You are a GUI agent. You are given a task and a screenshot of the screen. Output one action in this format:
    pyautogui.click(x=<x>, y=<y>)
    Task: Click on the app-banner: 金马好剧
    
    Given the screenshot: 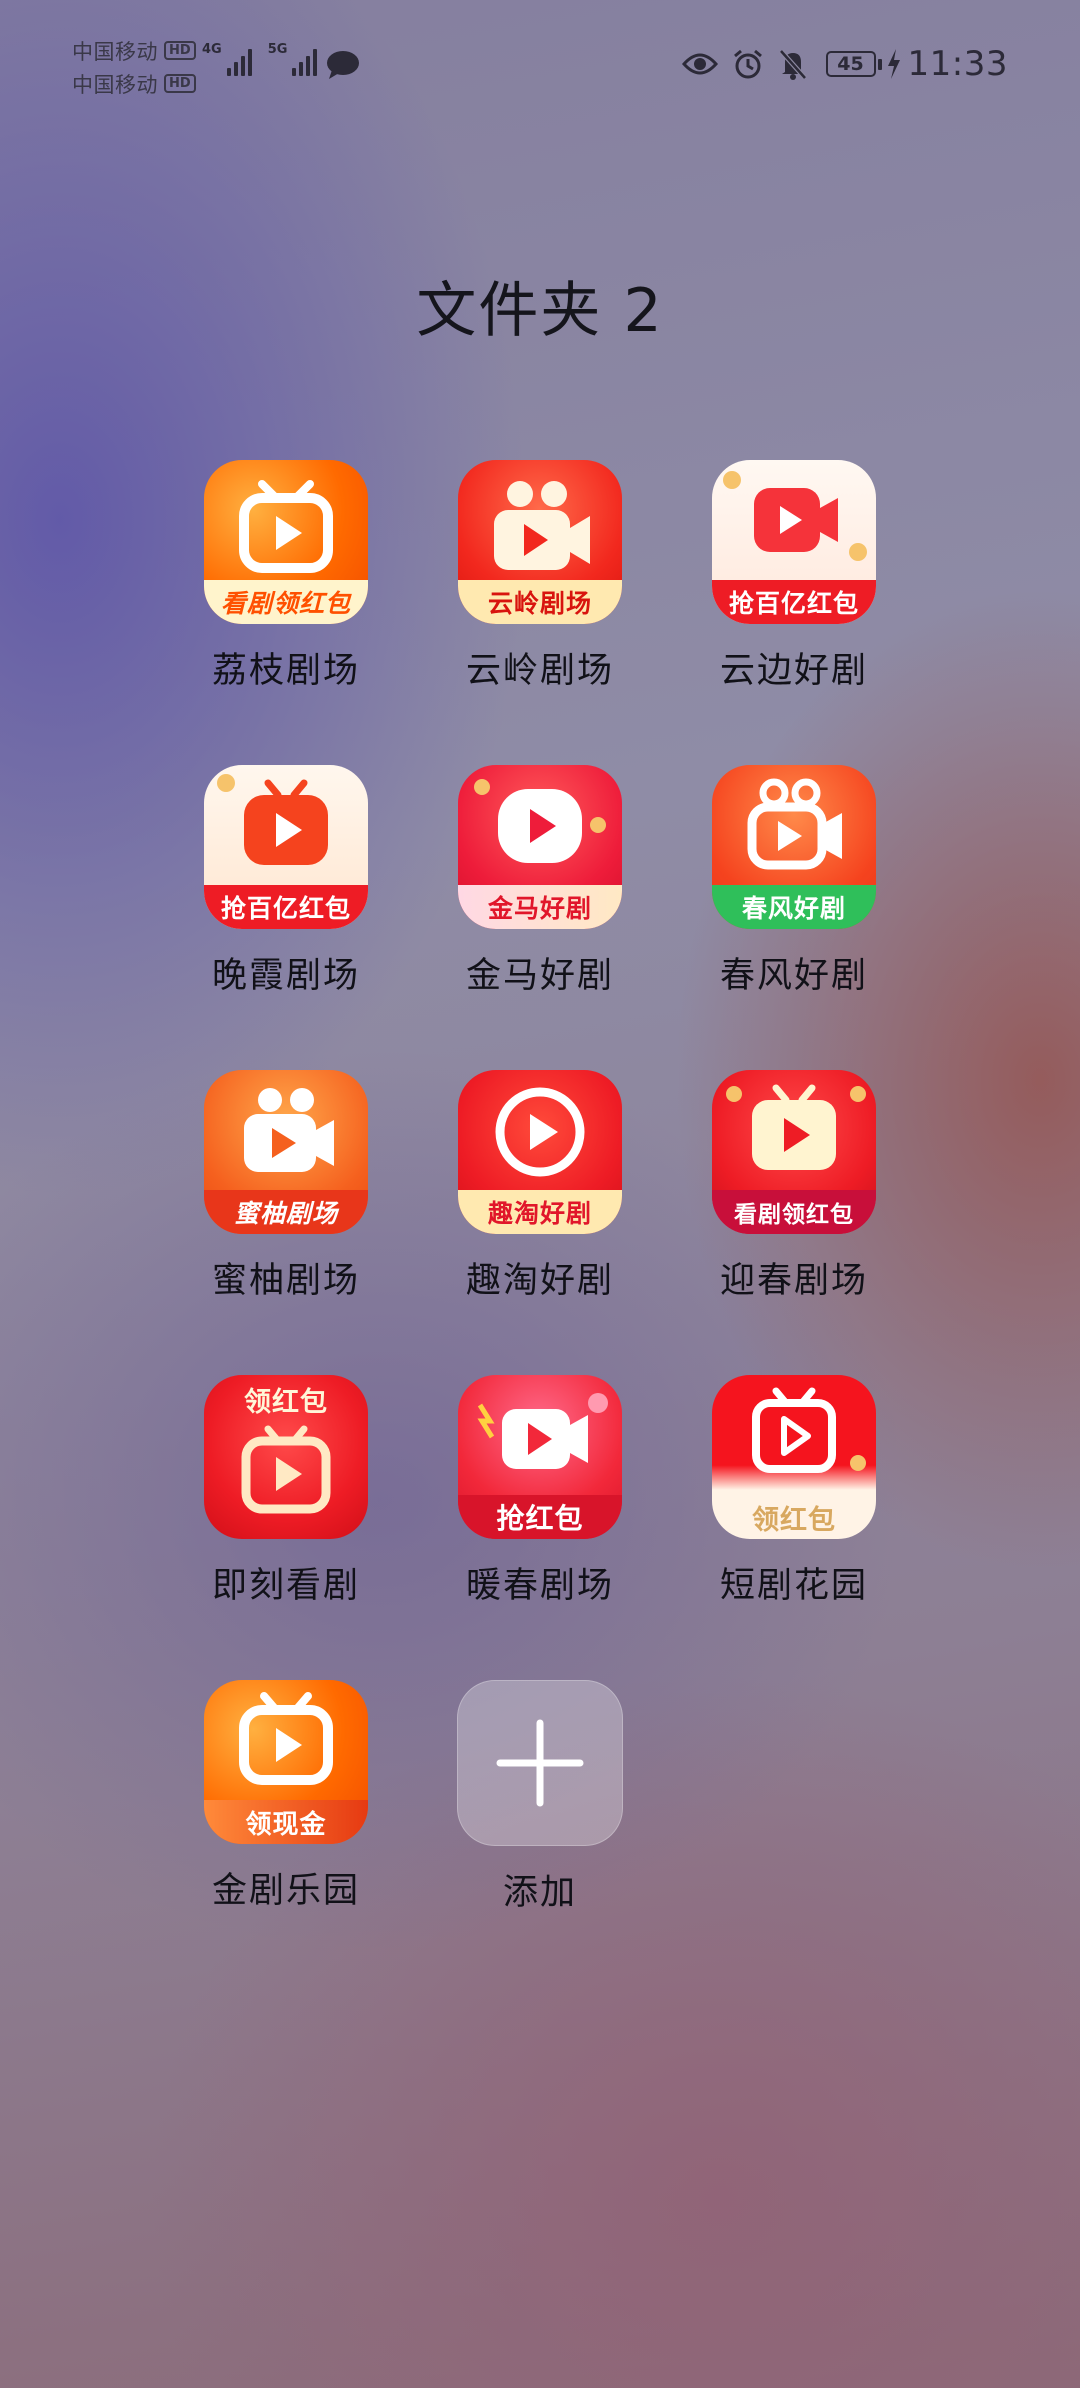 What is the action you would take?
    pyautogui.click(x=540, y=907)
    